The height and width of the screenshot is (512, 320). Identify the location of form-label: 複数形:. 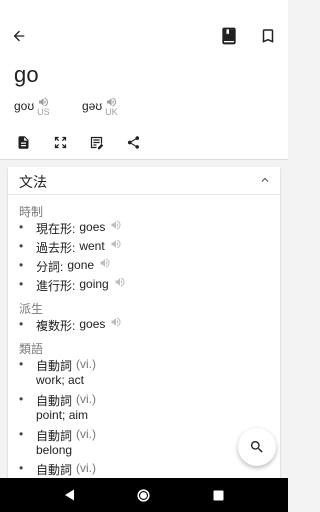
(56, 326).